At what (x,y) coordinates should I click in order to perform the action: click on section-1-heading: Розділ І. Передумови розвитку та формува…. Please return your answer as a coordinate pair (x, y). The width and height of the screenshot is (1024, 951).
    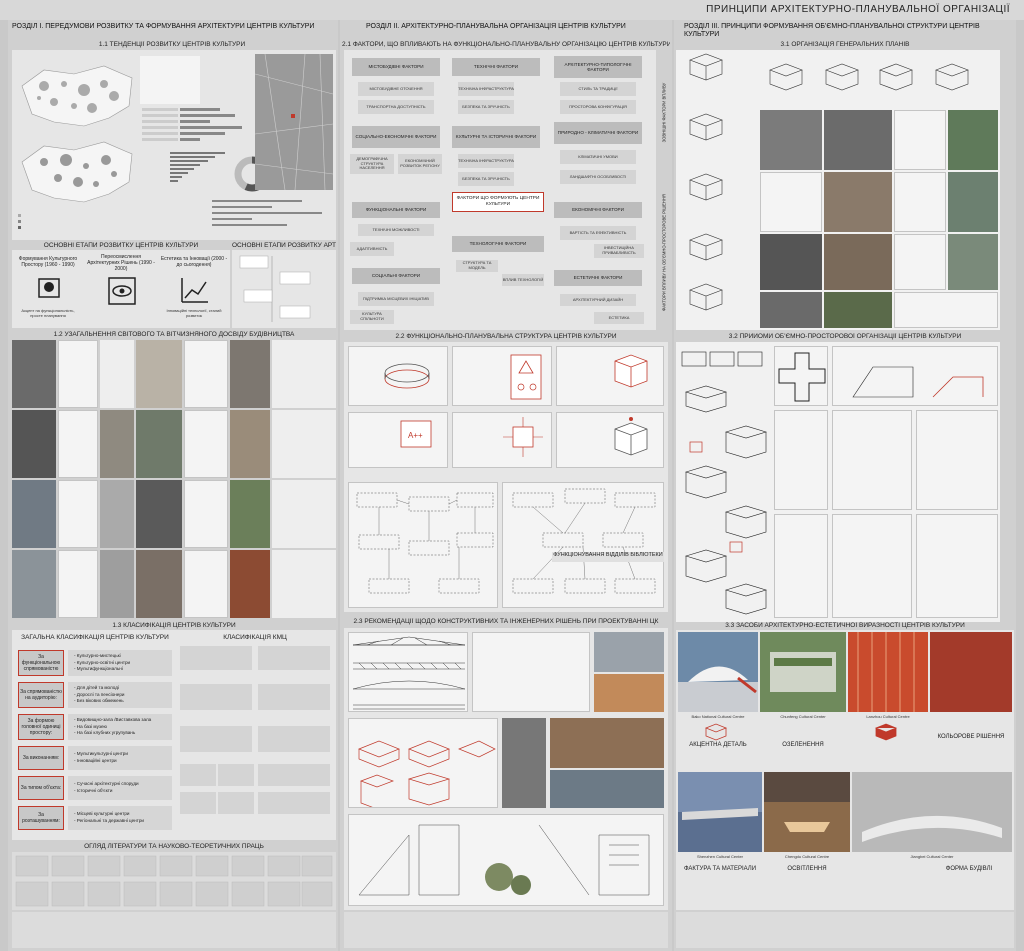
    Looking at the image, I should click on (163, 26).